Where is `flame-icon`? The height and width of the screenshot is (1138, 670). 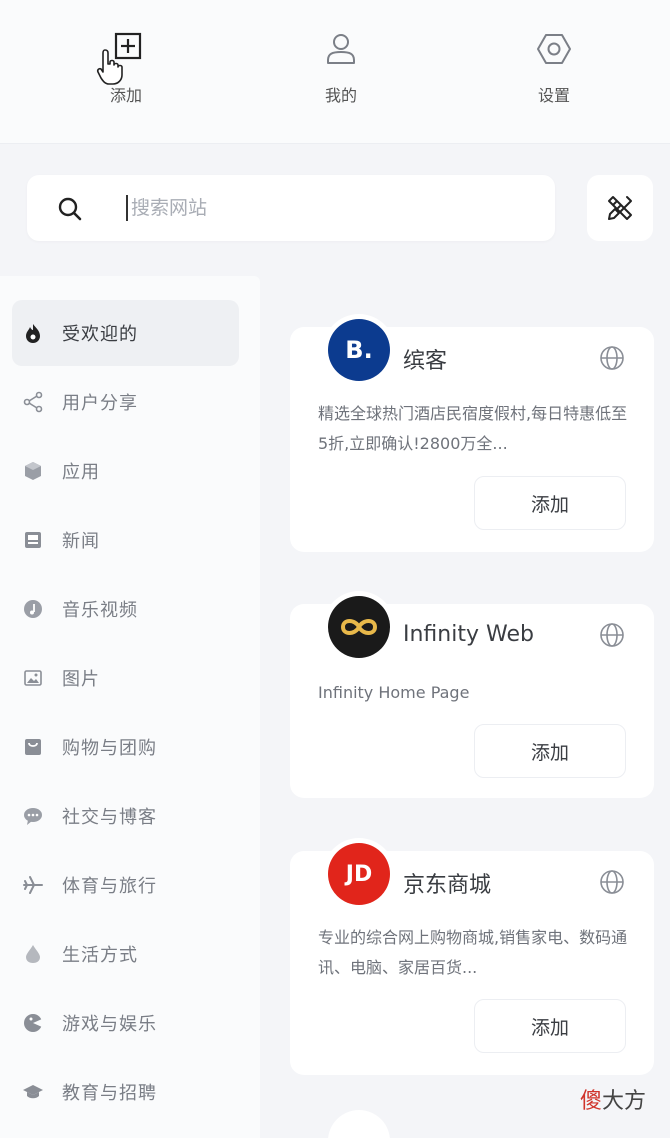 flame-icon is located at coordinates (33, 333).